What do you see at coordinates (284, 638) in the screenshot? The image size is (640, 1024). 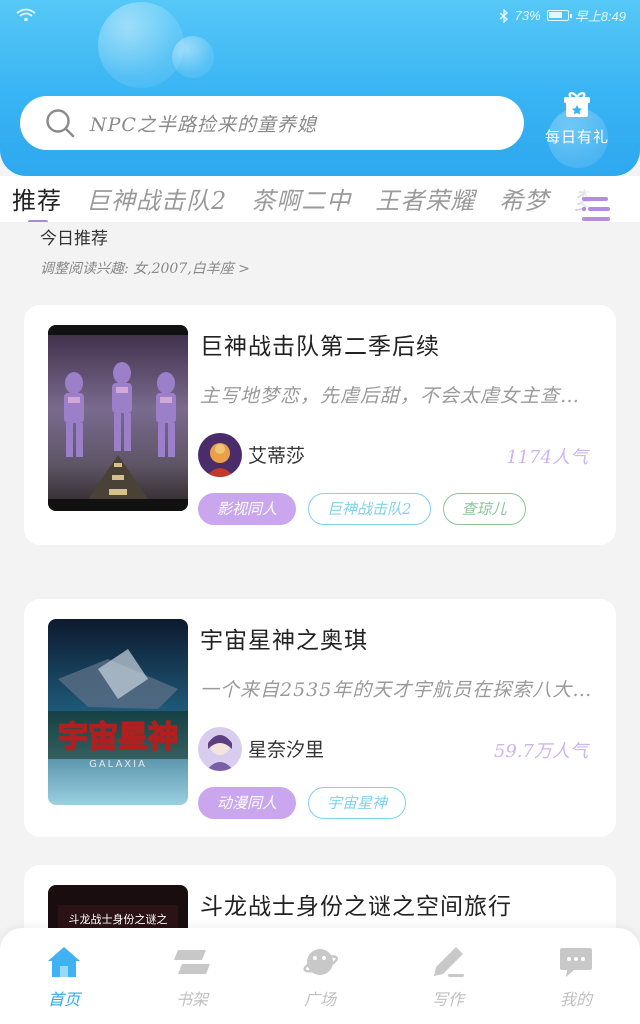 I see `book-title: 宇宙星神之奥琪` at bounding box center [284, 638].